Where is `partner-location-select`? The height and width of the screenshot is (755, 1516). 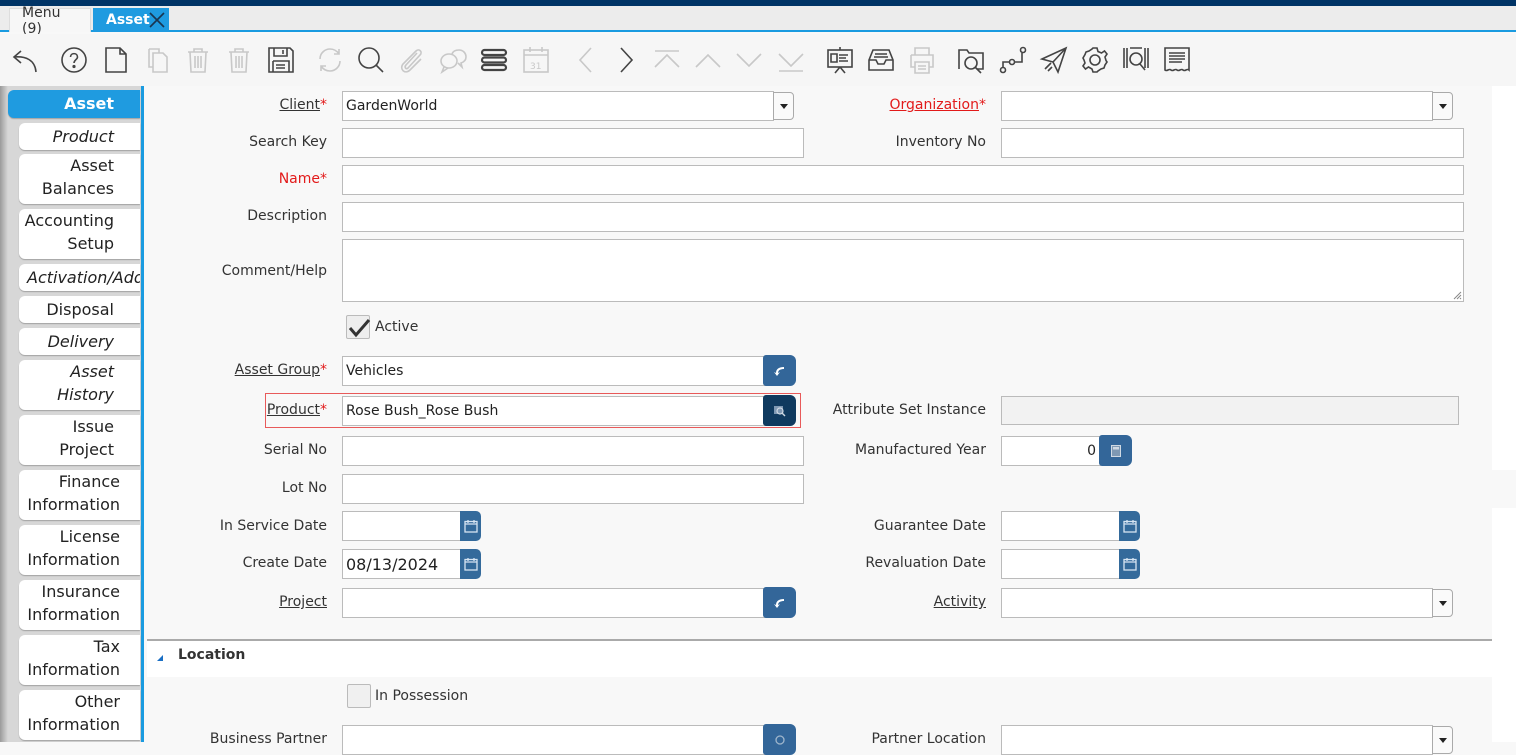 partner-location-select is located at coordinates (1217, 740).